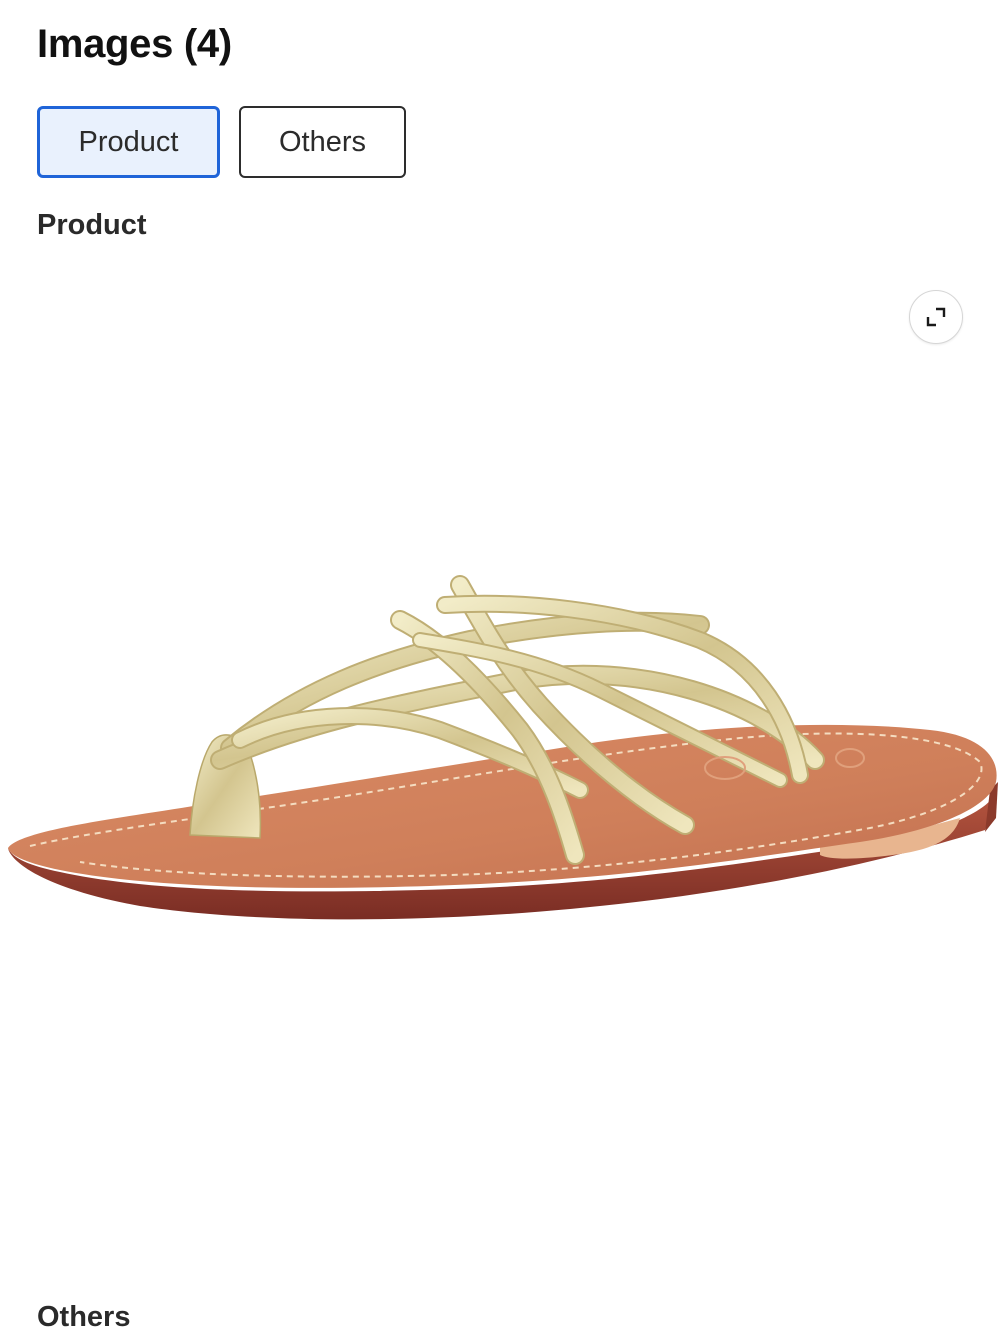 The image size is (1000, 1335). Describe the element at coordinates (221, 142) in the screenshot. I see `image-filter-tabs: Product Others` at that location.